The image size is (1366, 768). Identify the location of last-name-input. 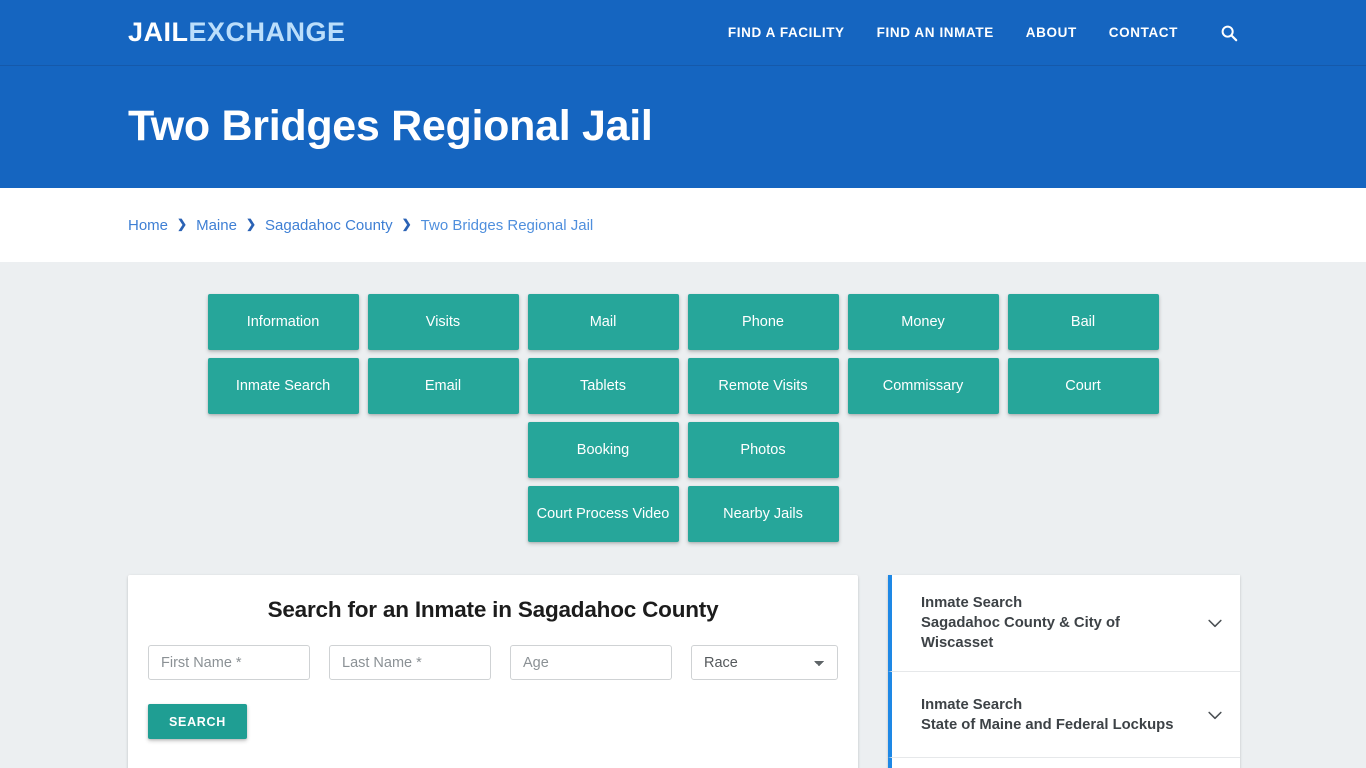
(410, 662).